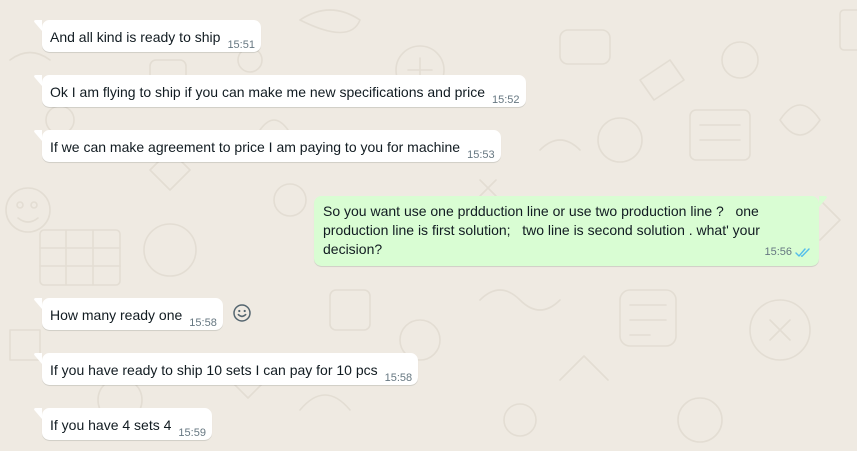 This screenshot has width=857, height=451. I want to click on message-meta: 15:56, so click(787, 252).